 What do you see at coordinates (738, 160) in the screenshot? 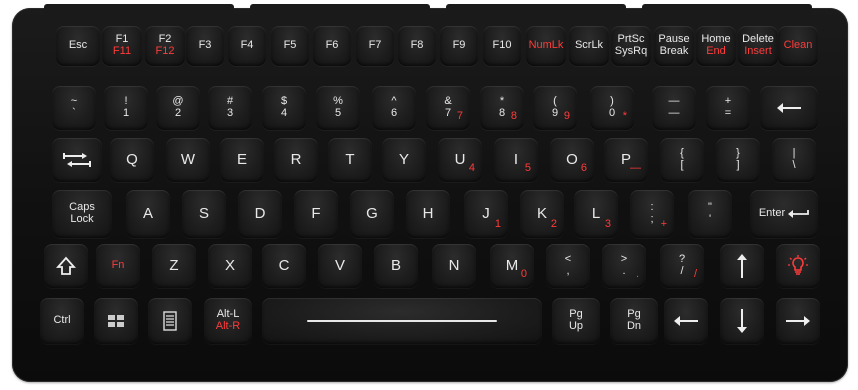
I see `rbracket-key: }]` at bounding box center [738, 160].